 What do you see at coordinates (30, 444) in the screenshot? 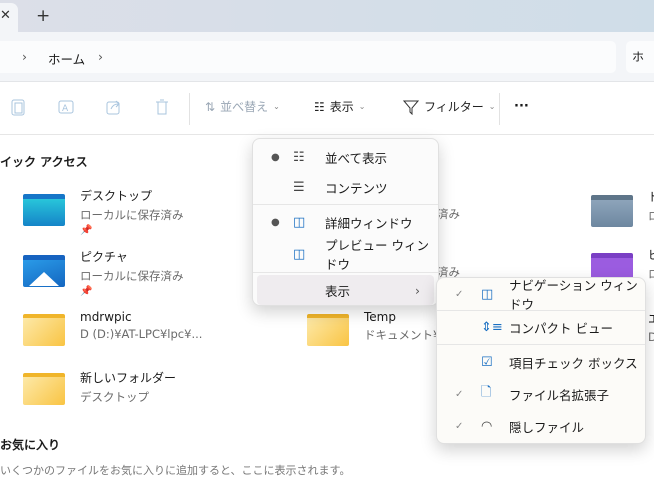
I see `favorites-heading: お気に入り` at bounding box center [30, 444].